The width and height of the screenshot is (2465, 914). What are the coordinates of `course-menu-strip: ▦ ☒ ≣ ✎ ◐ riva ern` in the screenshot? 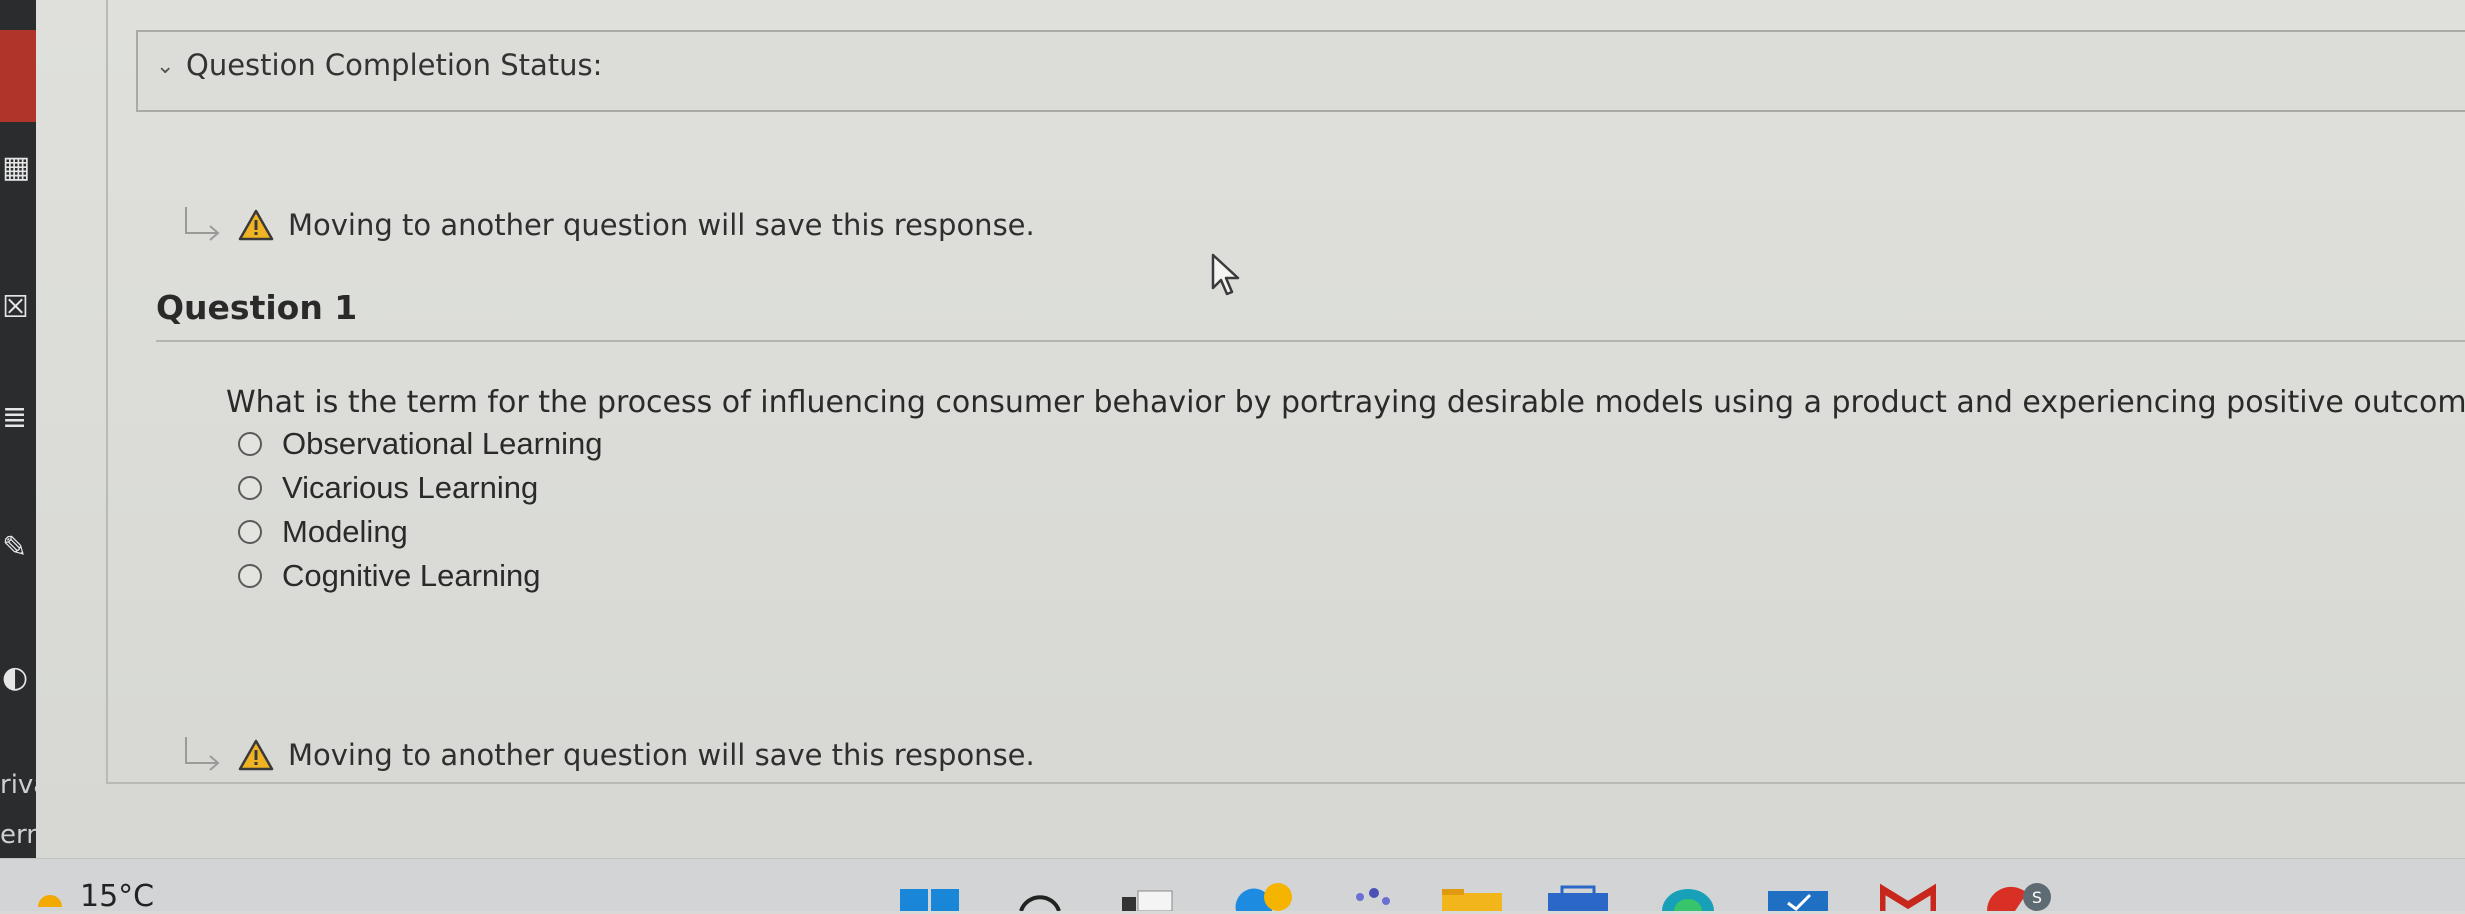 It's located at (18, 430).